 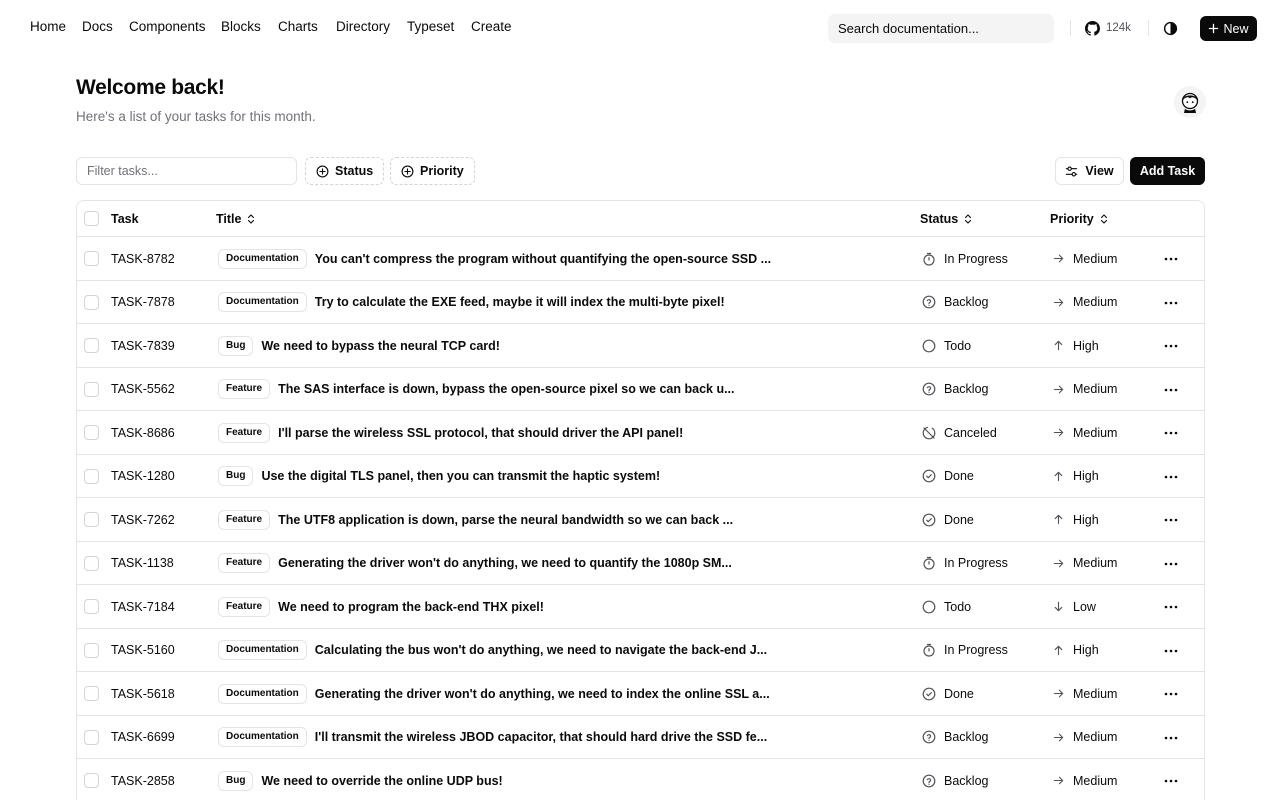 What do you see at coordinates (432, 171) in the screenshot?
I see `priority-filter-button: Priority` at bounding box center [432, 171].